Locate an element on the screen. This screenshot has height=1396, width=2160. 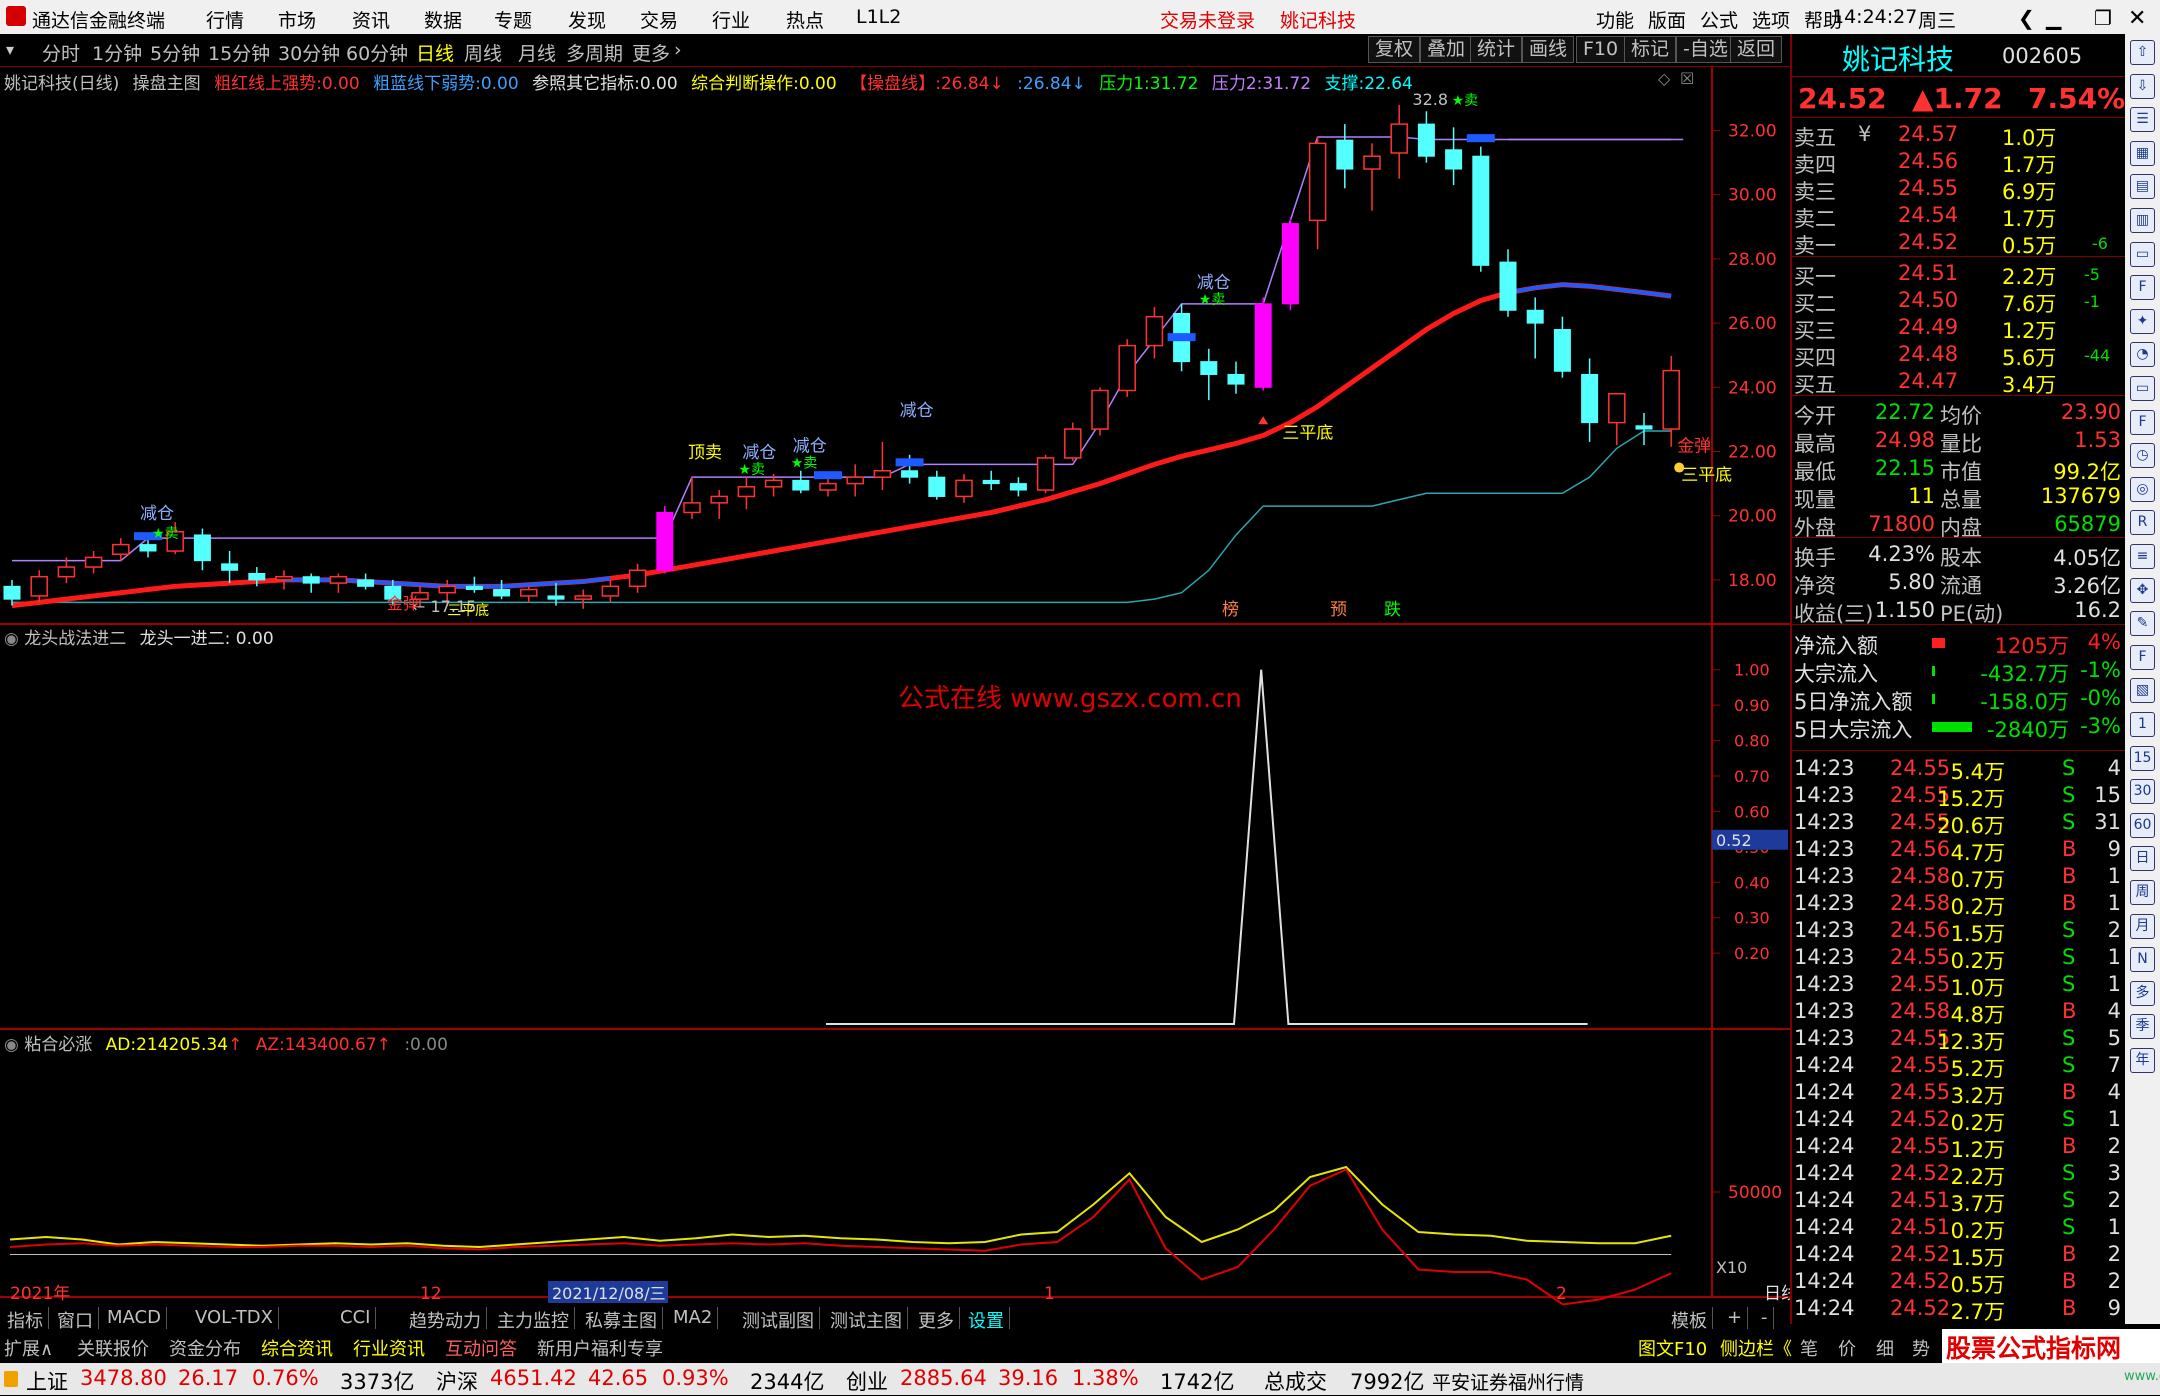
side-季-icon: 季 is located at coordinates (2142, 1027).